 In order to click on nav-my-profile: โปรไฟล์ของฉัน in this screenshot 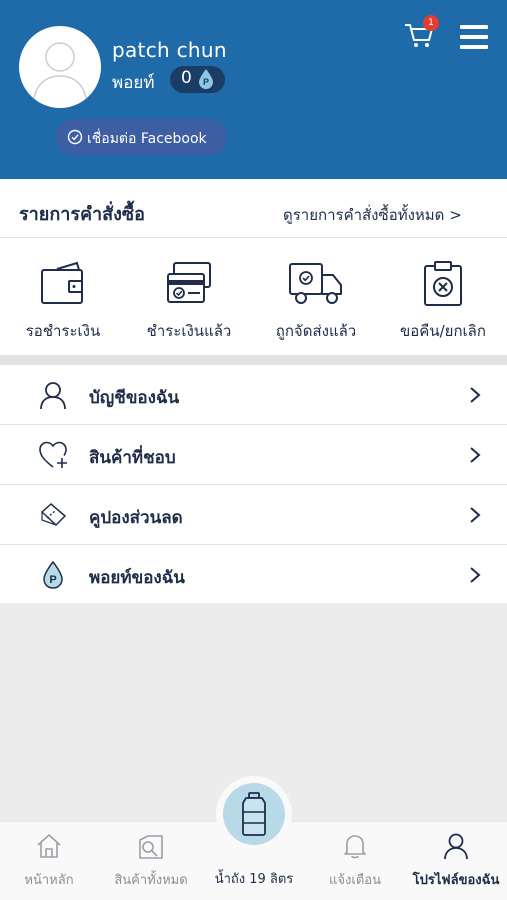, I will do `click(456, 861)`.